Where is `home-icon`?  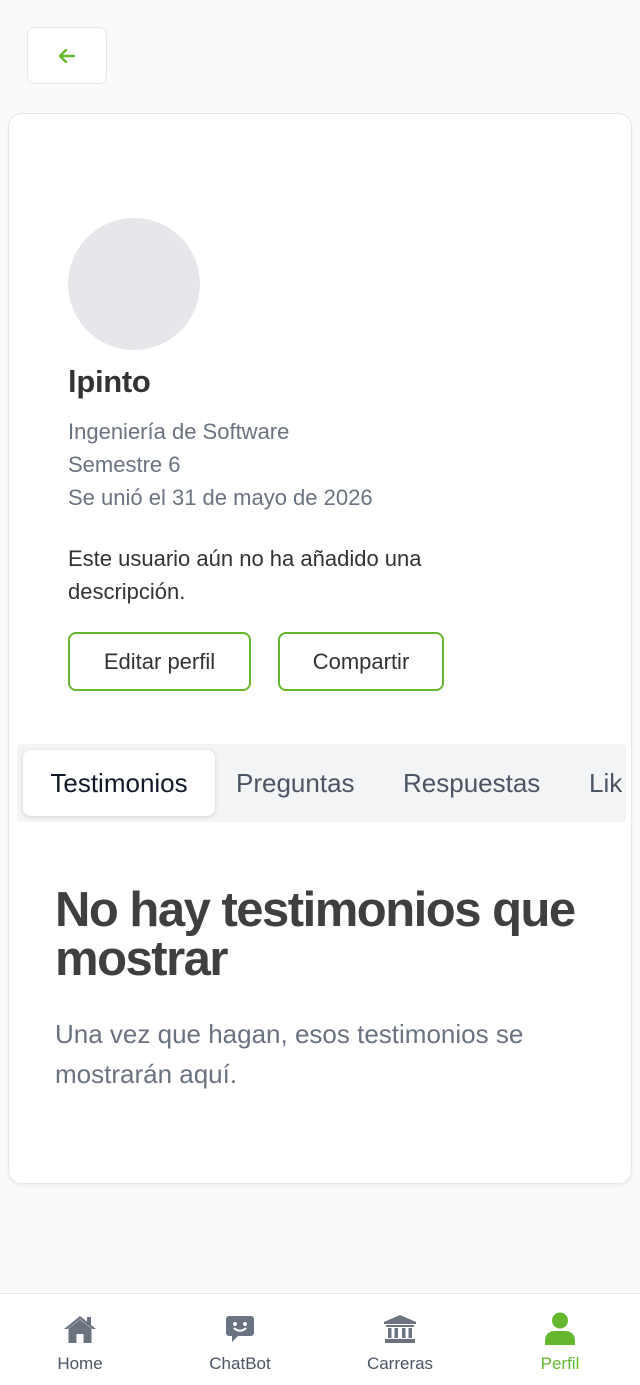 home-icon is located at coordinates (80, 1329).